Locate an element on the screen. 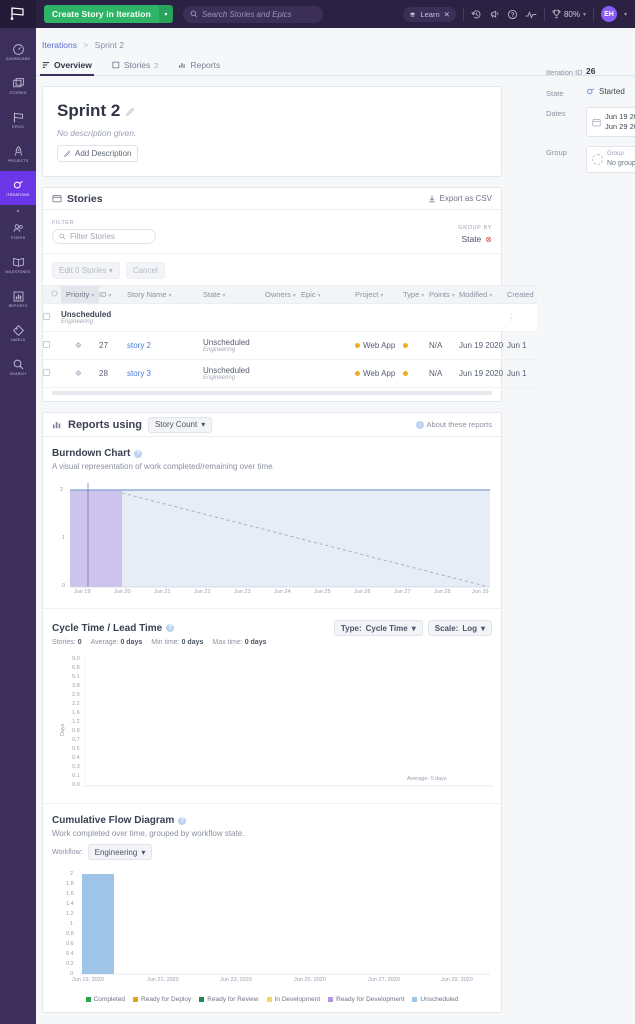  search-box: Search Stories and Epics is located at coordinates (252, 14).